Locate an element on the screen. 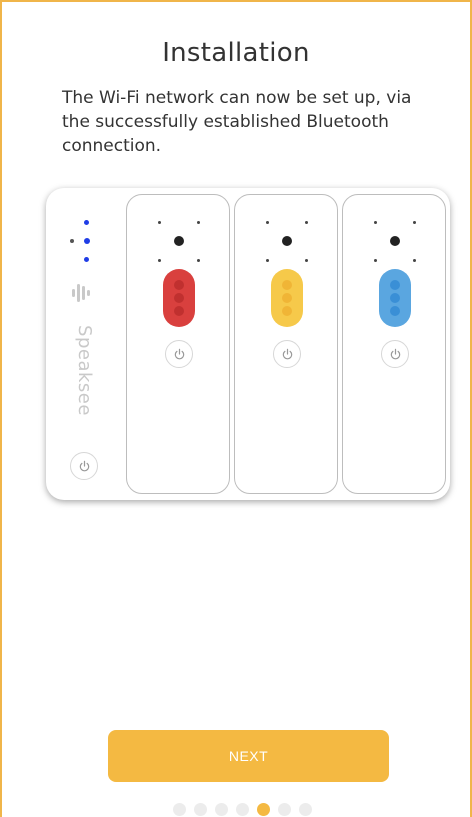 Image resolution: width=472 pixels, height=817 pixels. microphone-module-blue is located at coordinates (394, 344).